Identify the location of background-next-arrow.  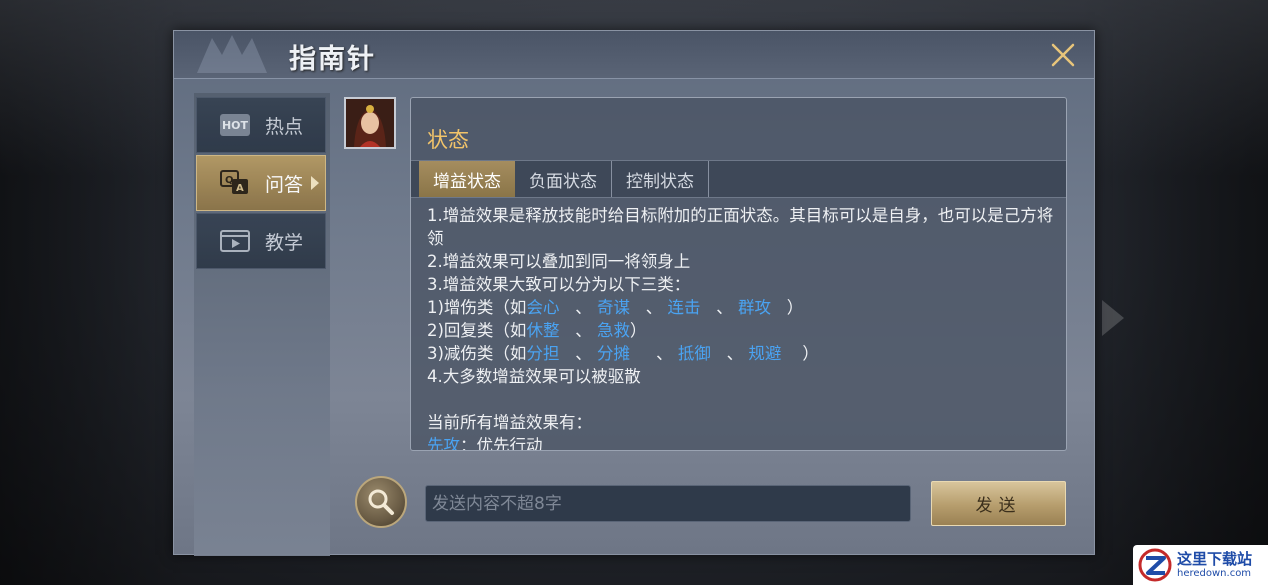
(1113, 318).